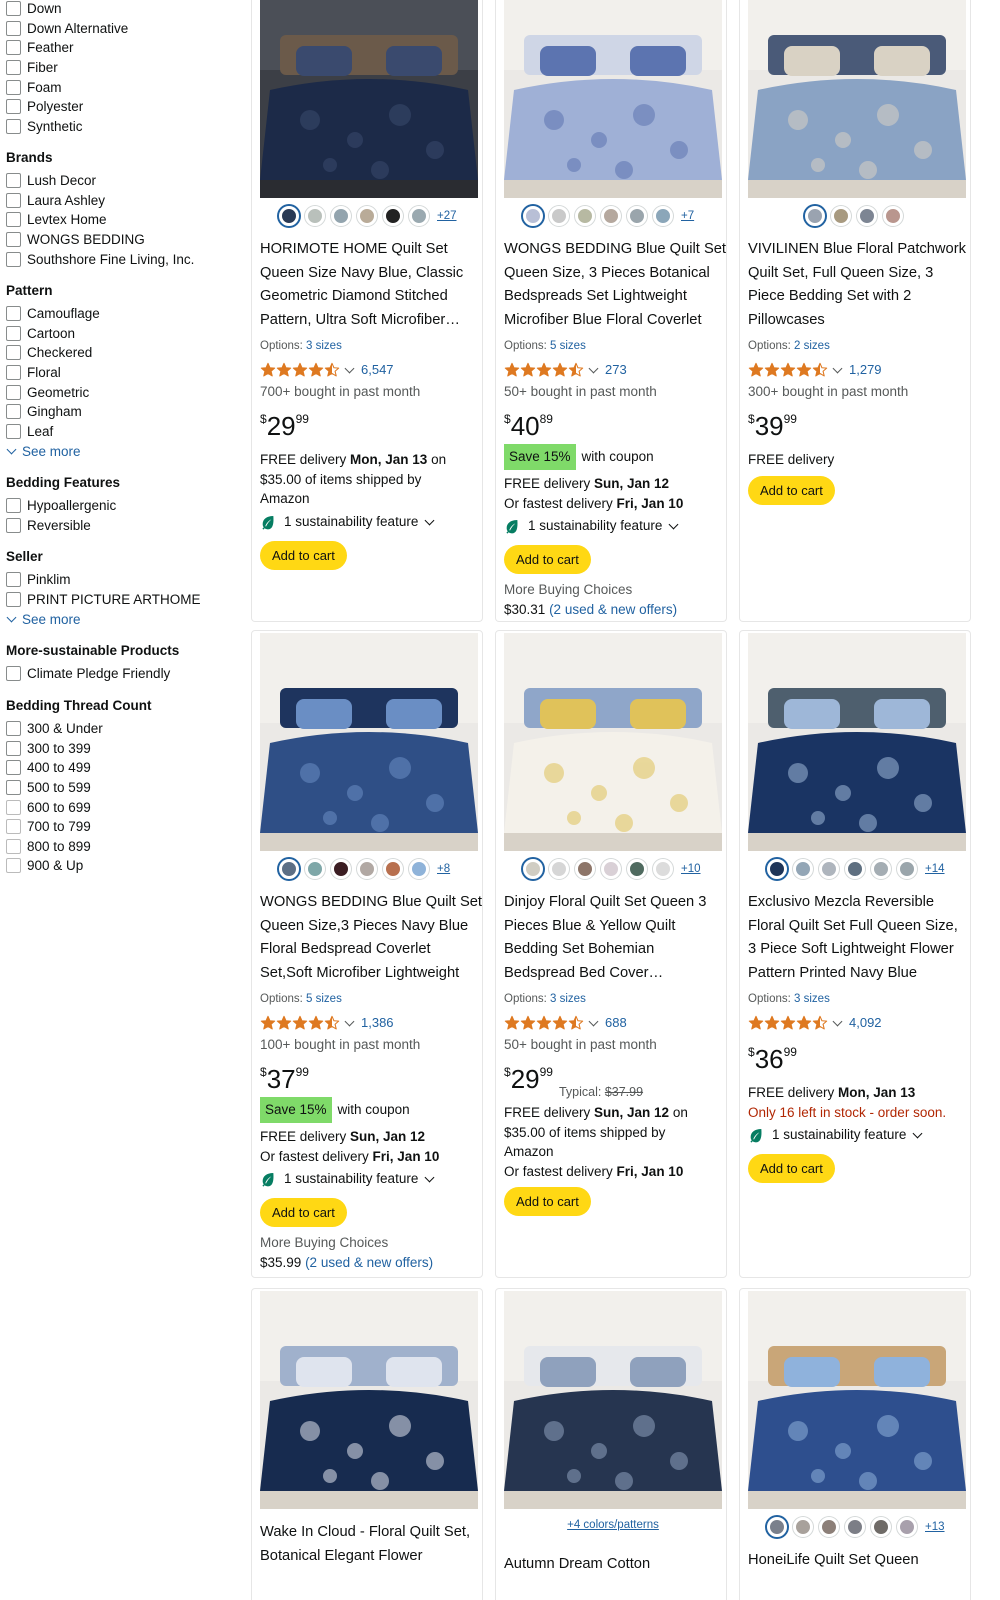 This screenshot has width=1000, height=1600. What do you see at coordinates (120, 29) in the screenshot?
I see `filter-option: Down Alternative` at bounding box center [120, 29].